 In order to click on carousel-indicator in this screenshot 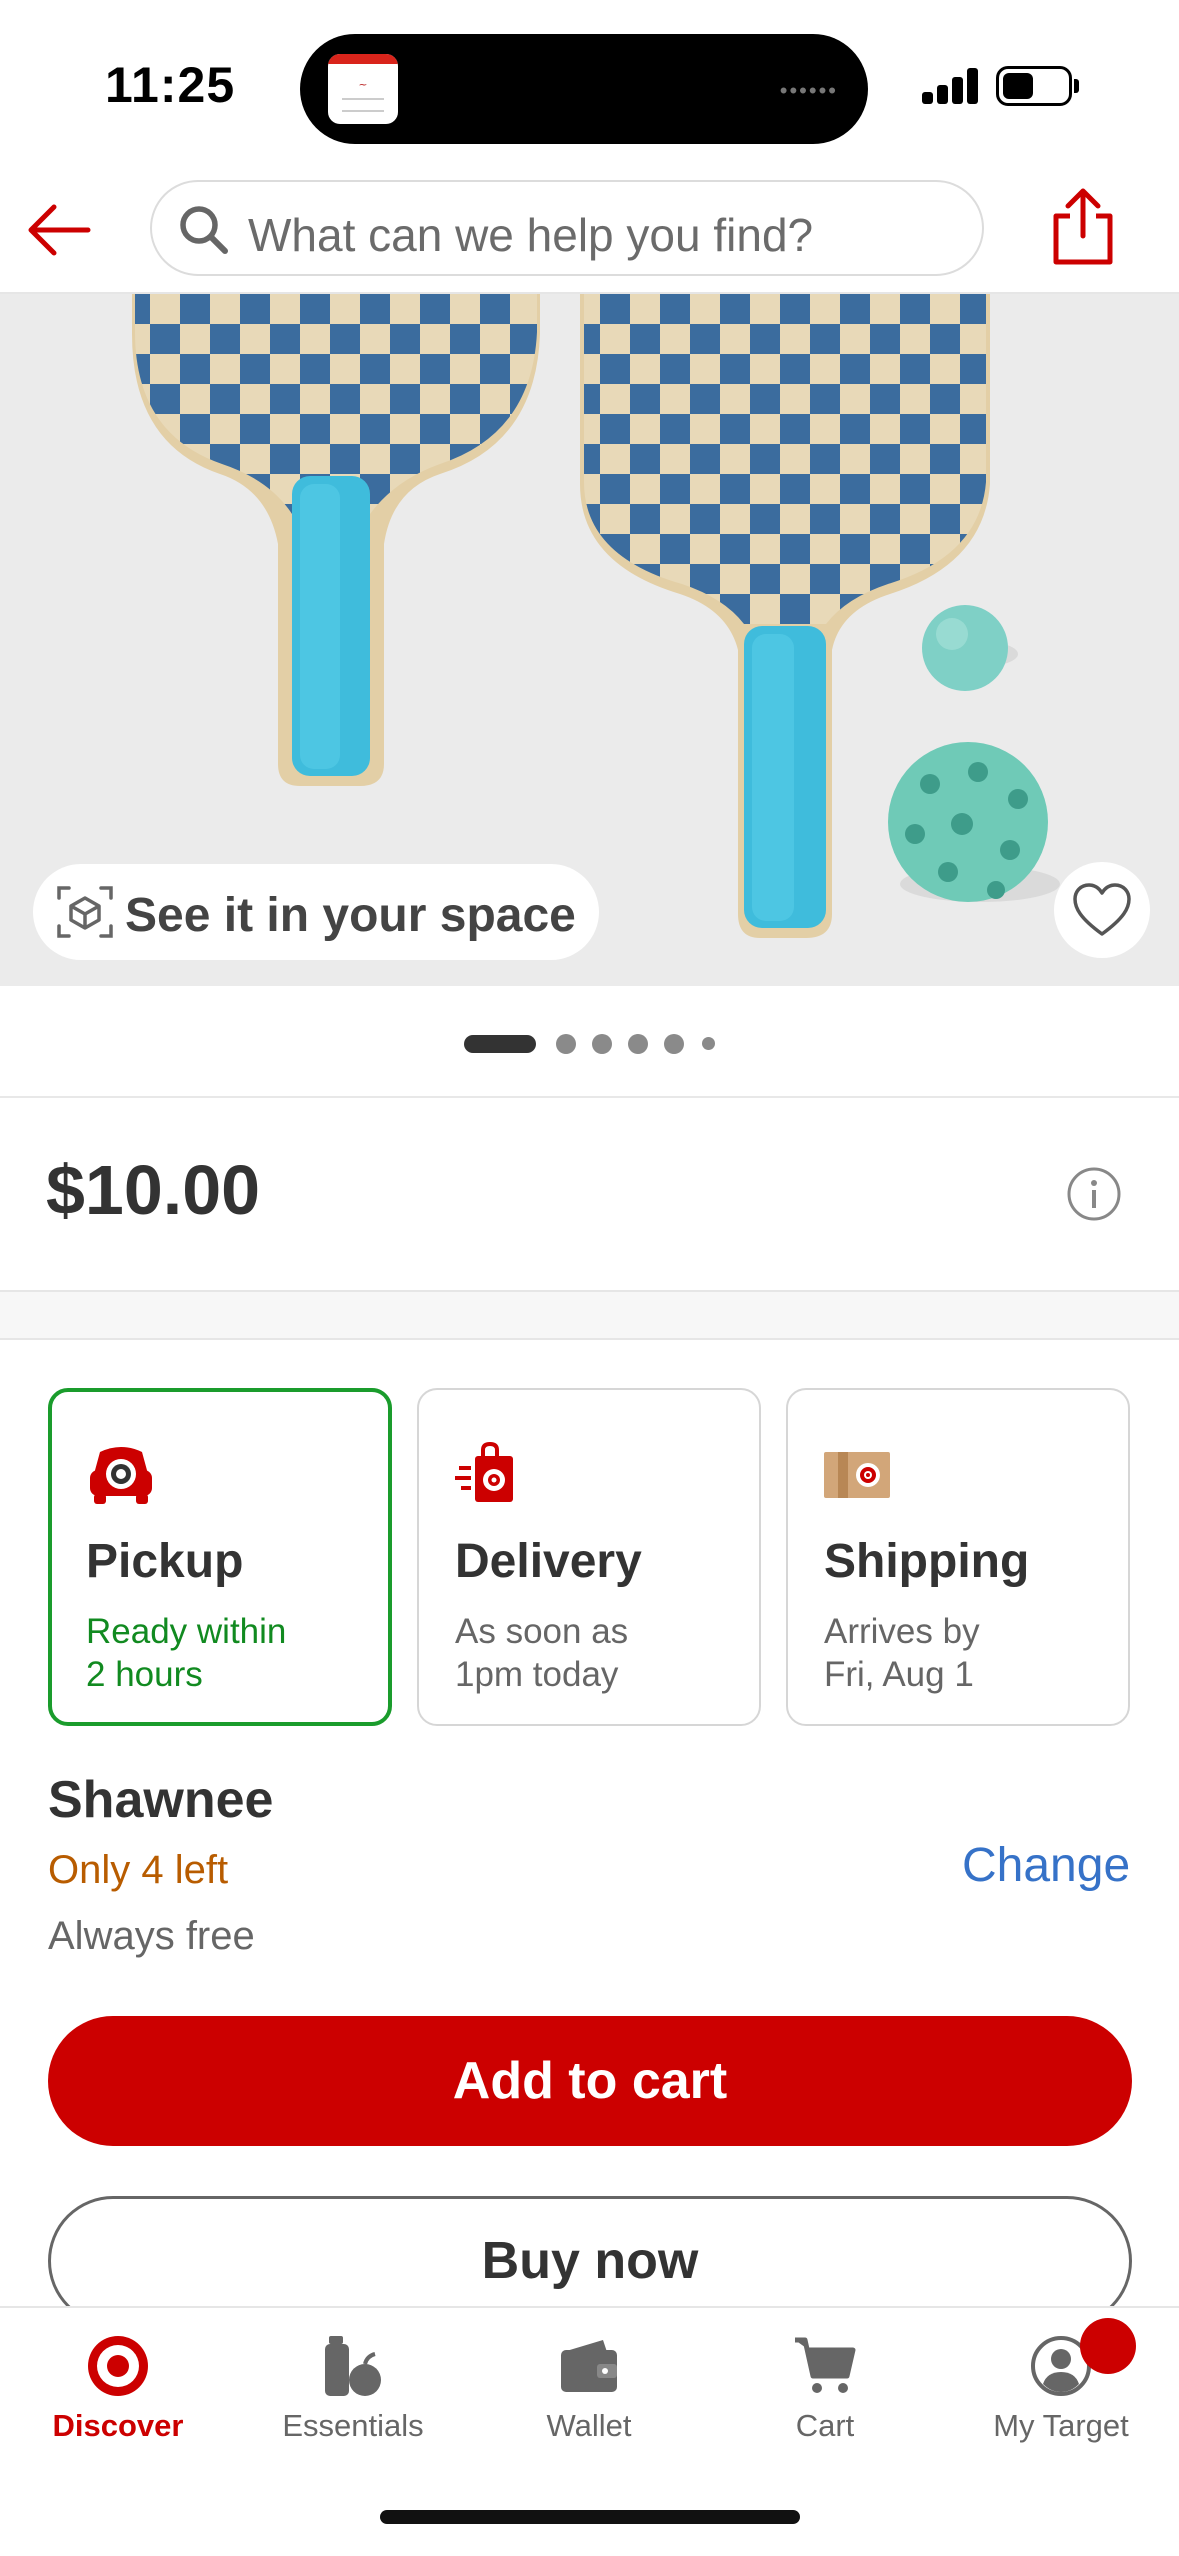, I will do `click(589, 1042)`.